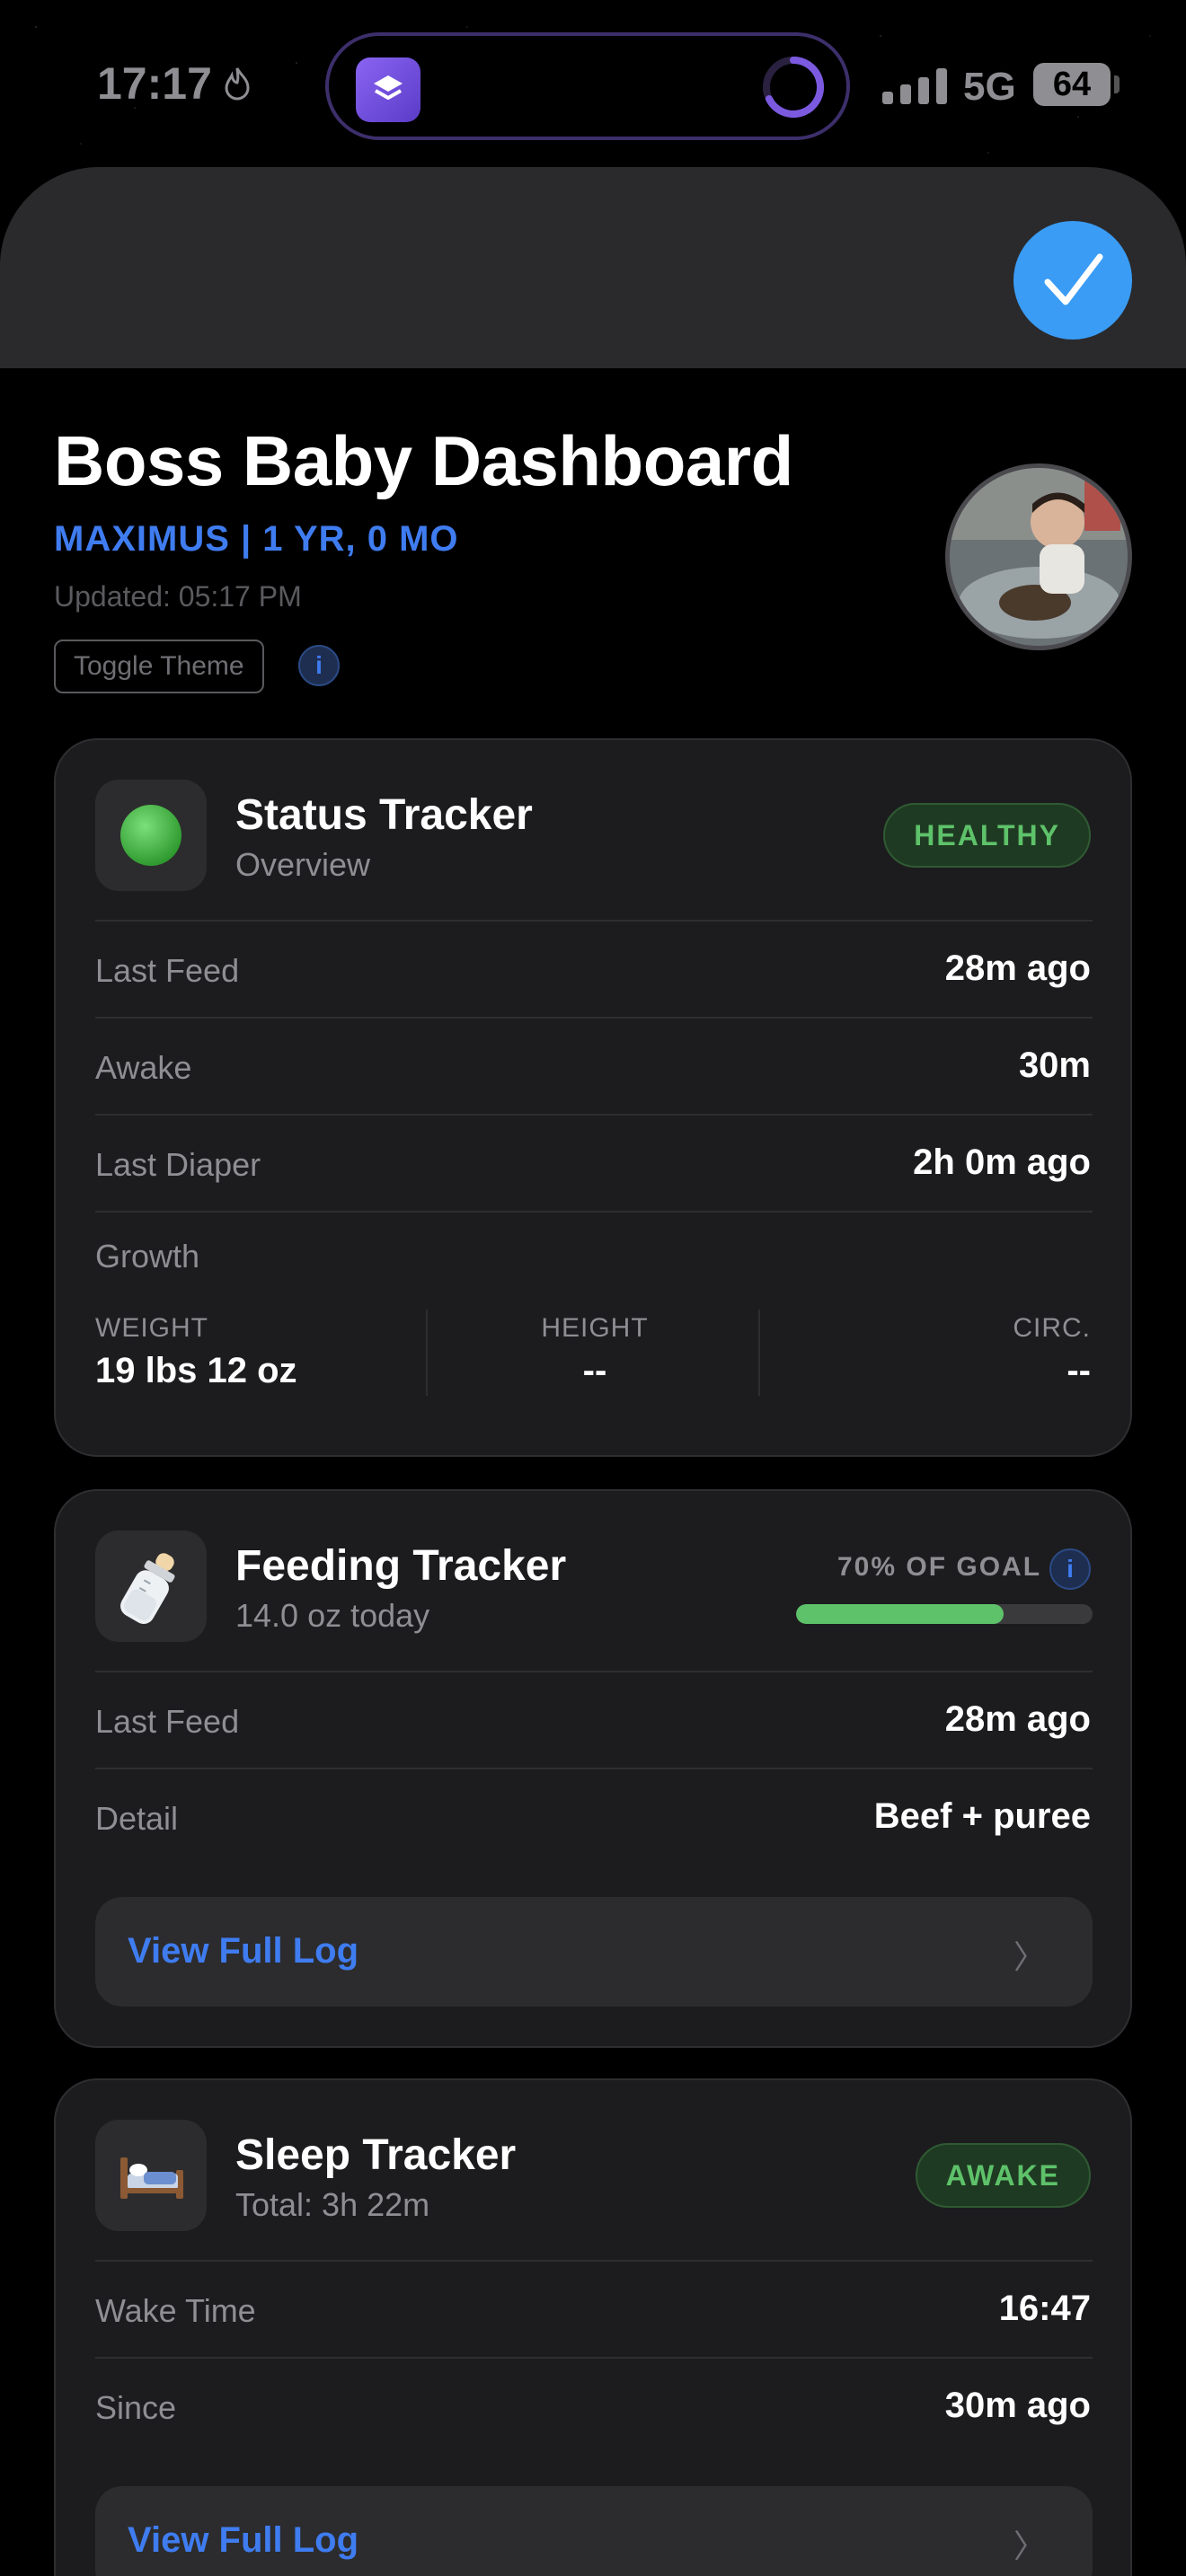 The height and width of the screenshot is (2576, 1186). I want to click on updated-timestamp: Updated: 05:17 PM, so click(178, 596).